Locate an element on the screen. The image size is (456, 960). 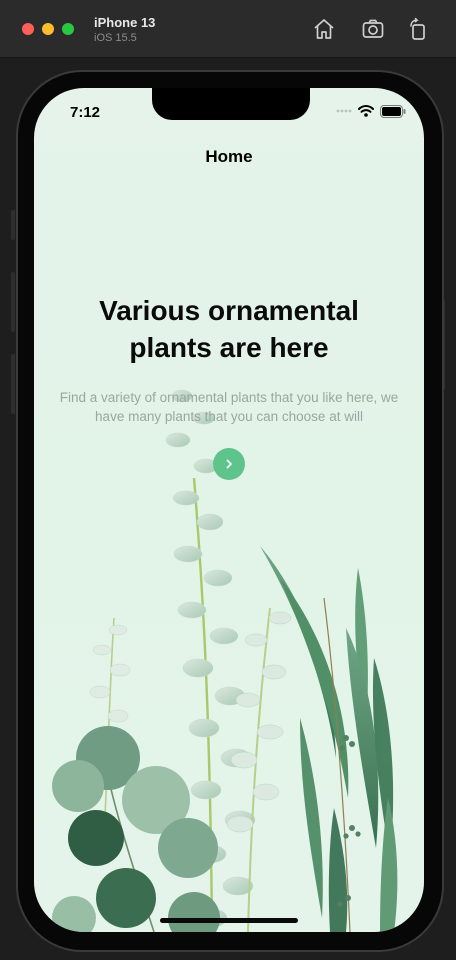
next-button is located at coordinates (229, 464).